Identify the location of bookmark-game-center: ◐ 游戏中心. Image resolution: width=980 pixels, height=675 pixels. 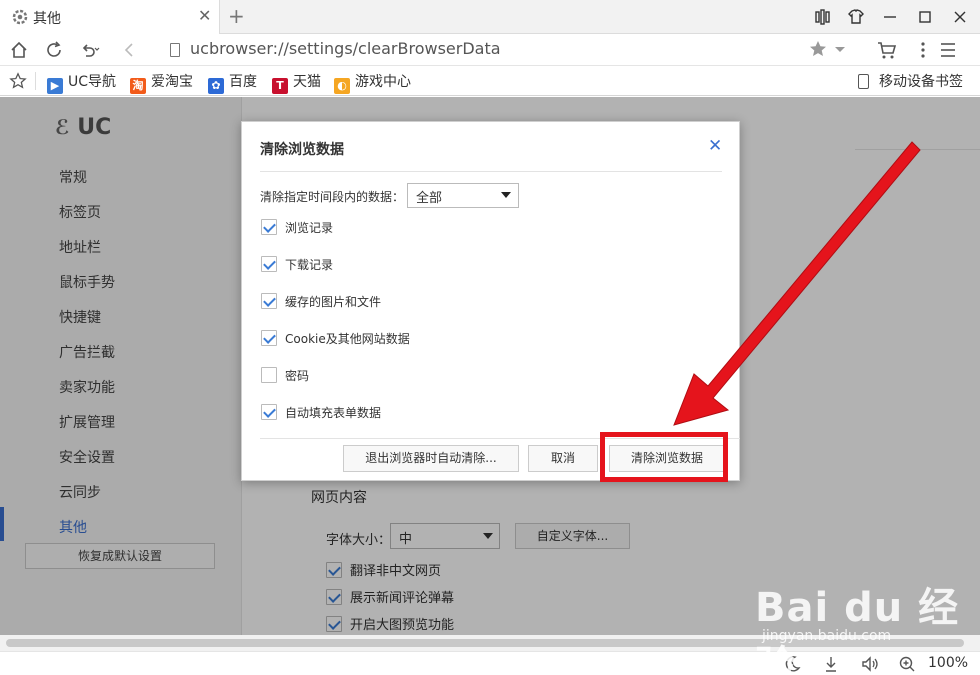
(372, 82).